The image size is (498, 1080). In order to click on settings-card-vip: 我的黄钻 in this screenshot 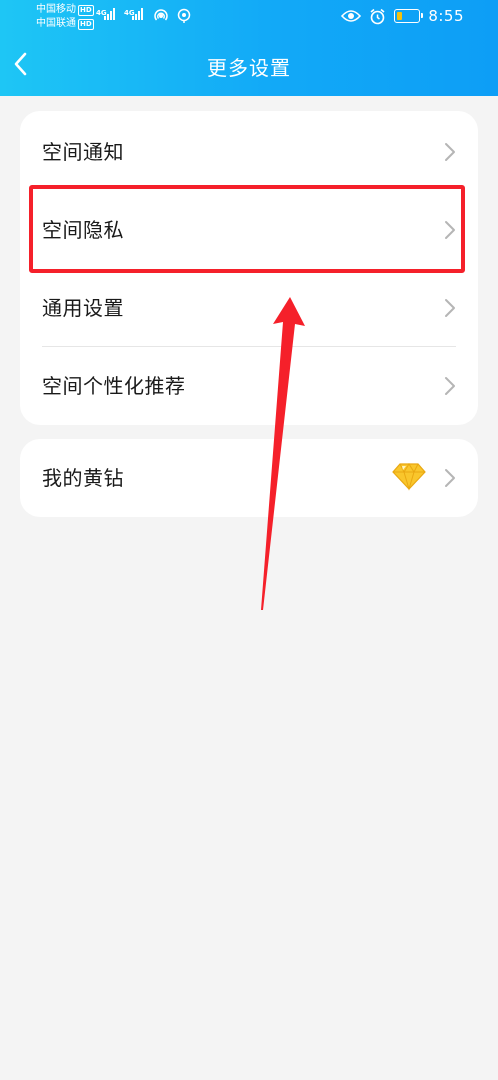, I will do `click(249, 478)`.